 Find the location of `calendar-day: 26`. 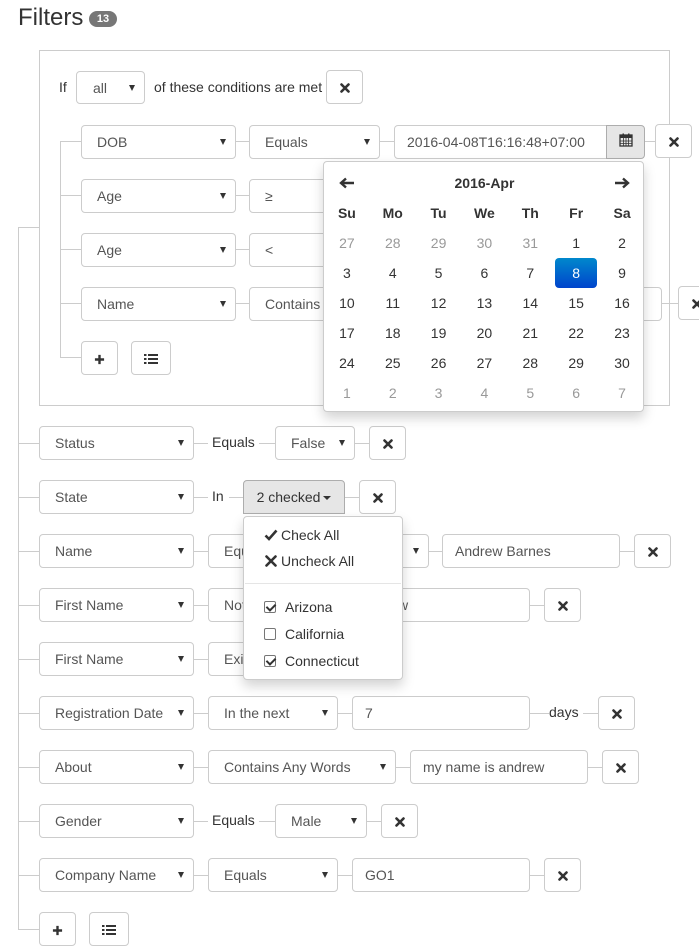

calendar-day: 26 is located at coordinates (439, 363).